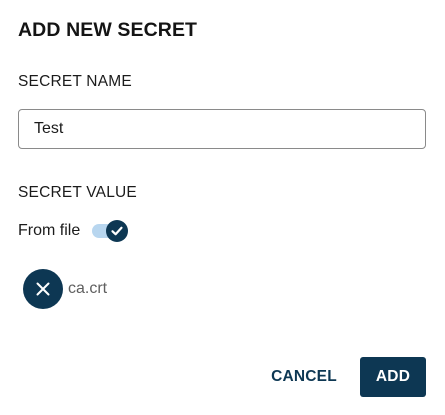  I want to click on remove-file-button, so click(43, 289).